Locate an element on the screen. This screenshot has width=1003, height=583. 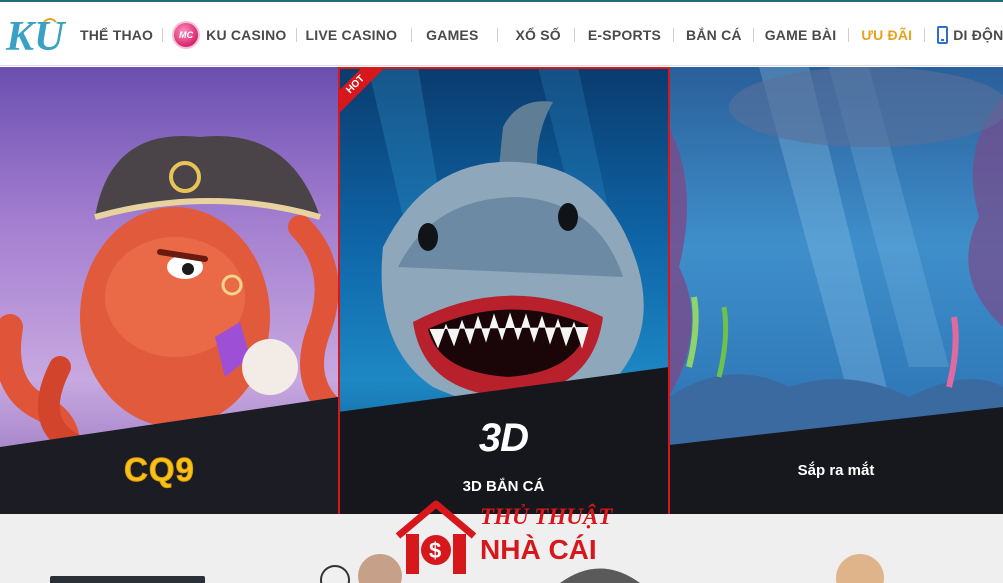
nav-label: ƯU ĐÃI is located at coordinates (887, 35).